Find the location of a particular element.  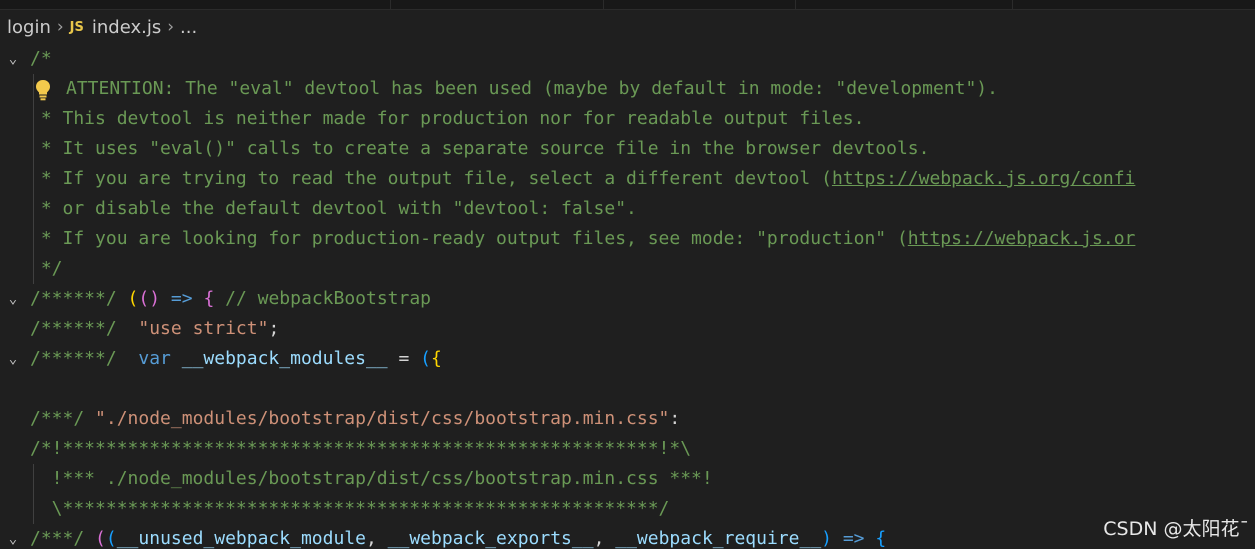

code-text: () is located at coordinates (149, 298).